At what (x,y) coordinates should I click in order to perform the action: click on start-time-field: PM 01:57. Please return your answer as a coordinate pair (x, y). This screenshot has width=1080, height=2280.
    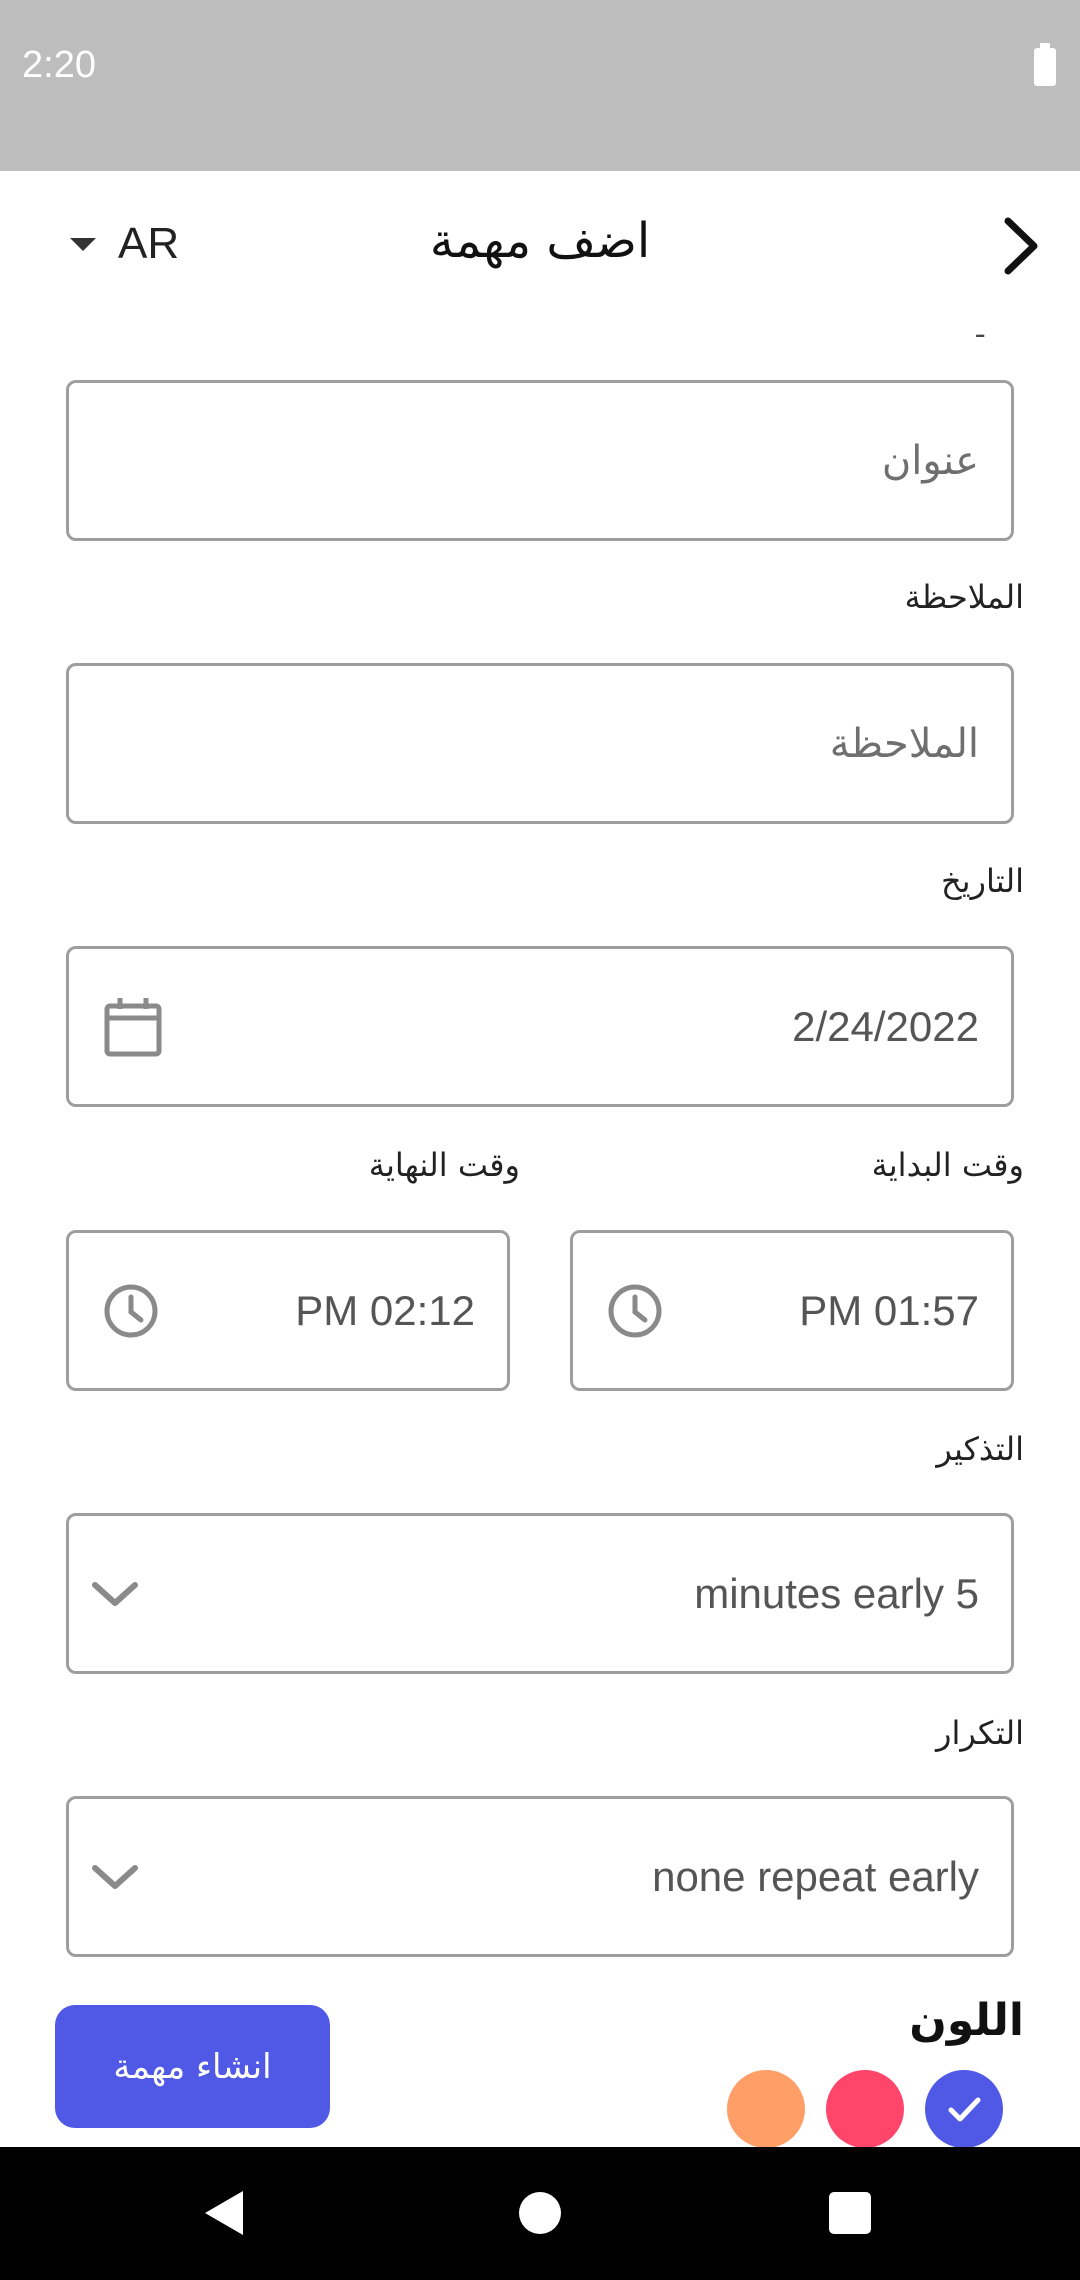
    Looking at the image, I should click on (792, 1310).